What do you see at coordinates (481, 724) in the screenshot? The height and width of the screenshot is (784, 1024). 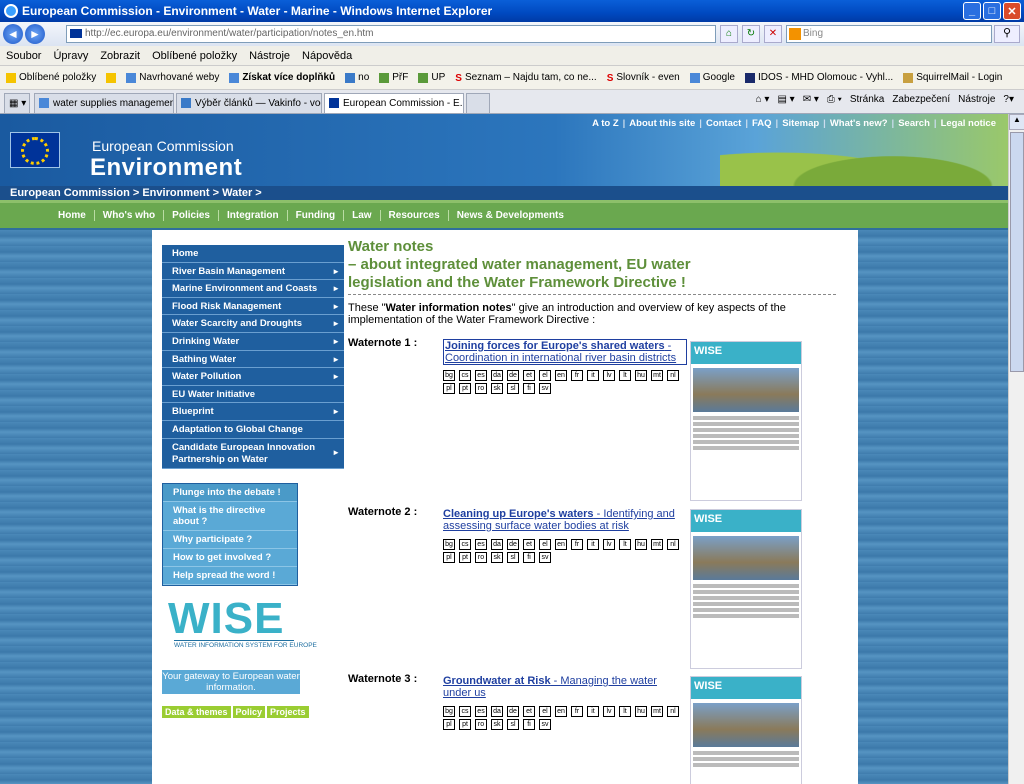 I see `language-link: ro` at bounding box center [481, 724].